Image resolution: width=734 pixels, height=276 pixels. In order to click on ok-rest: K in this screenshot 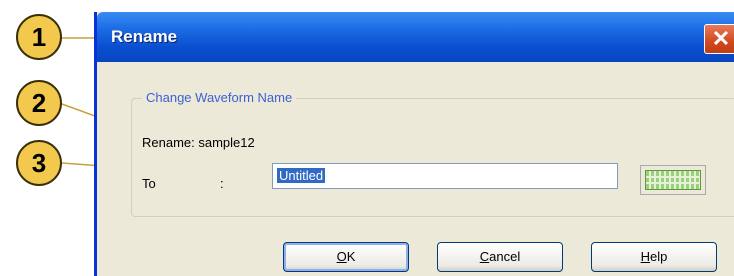, I will do `click(351, 256)`.